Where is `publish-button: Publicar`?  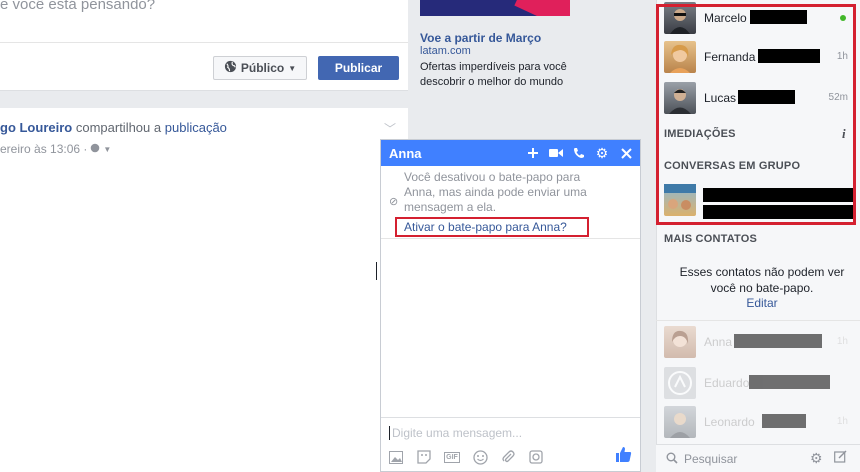
publish-button: Publicar is located at coordinates (358, 68).